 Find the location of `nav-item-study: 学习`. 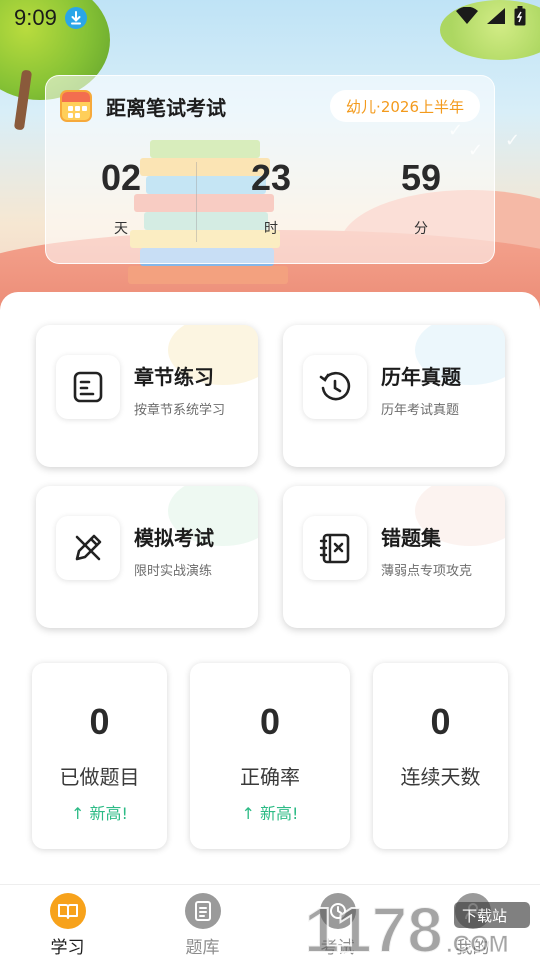

nav-item-study: 学习 is located at coordinates (67, 922).